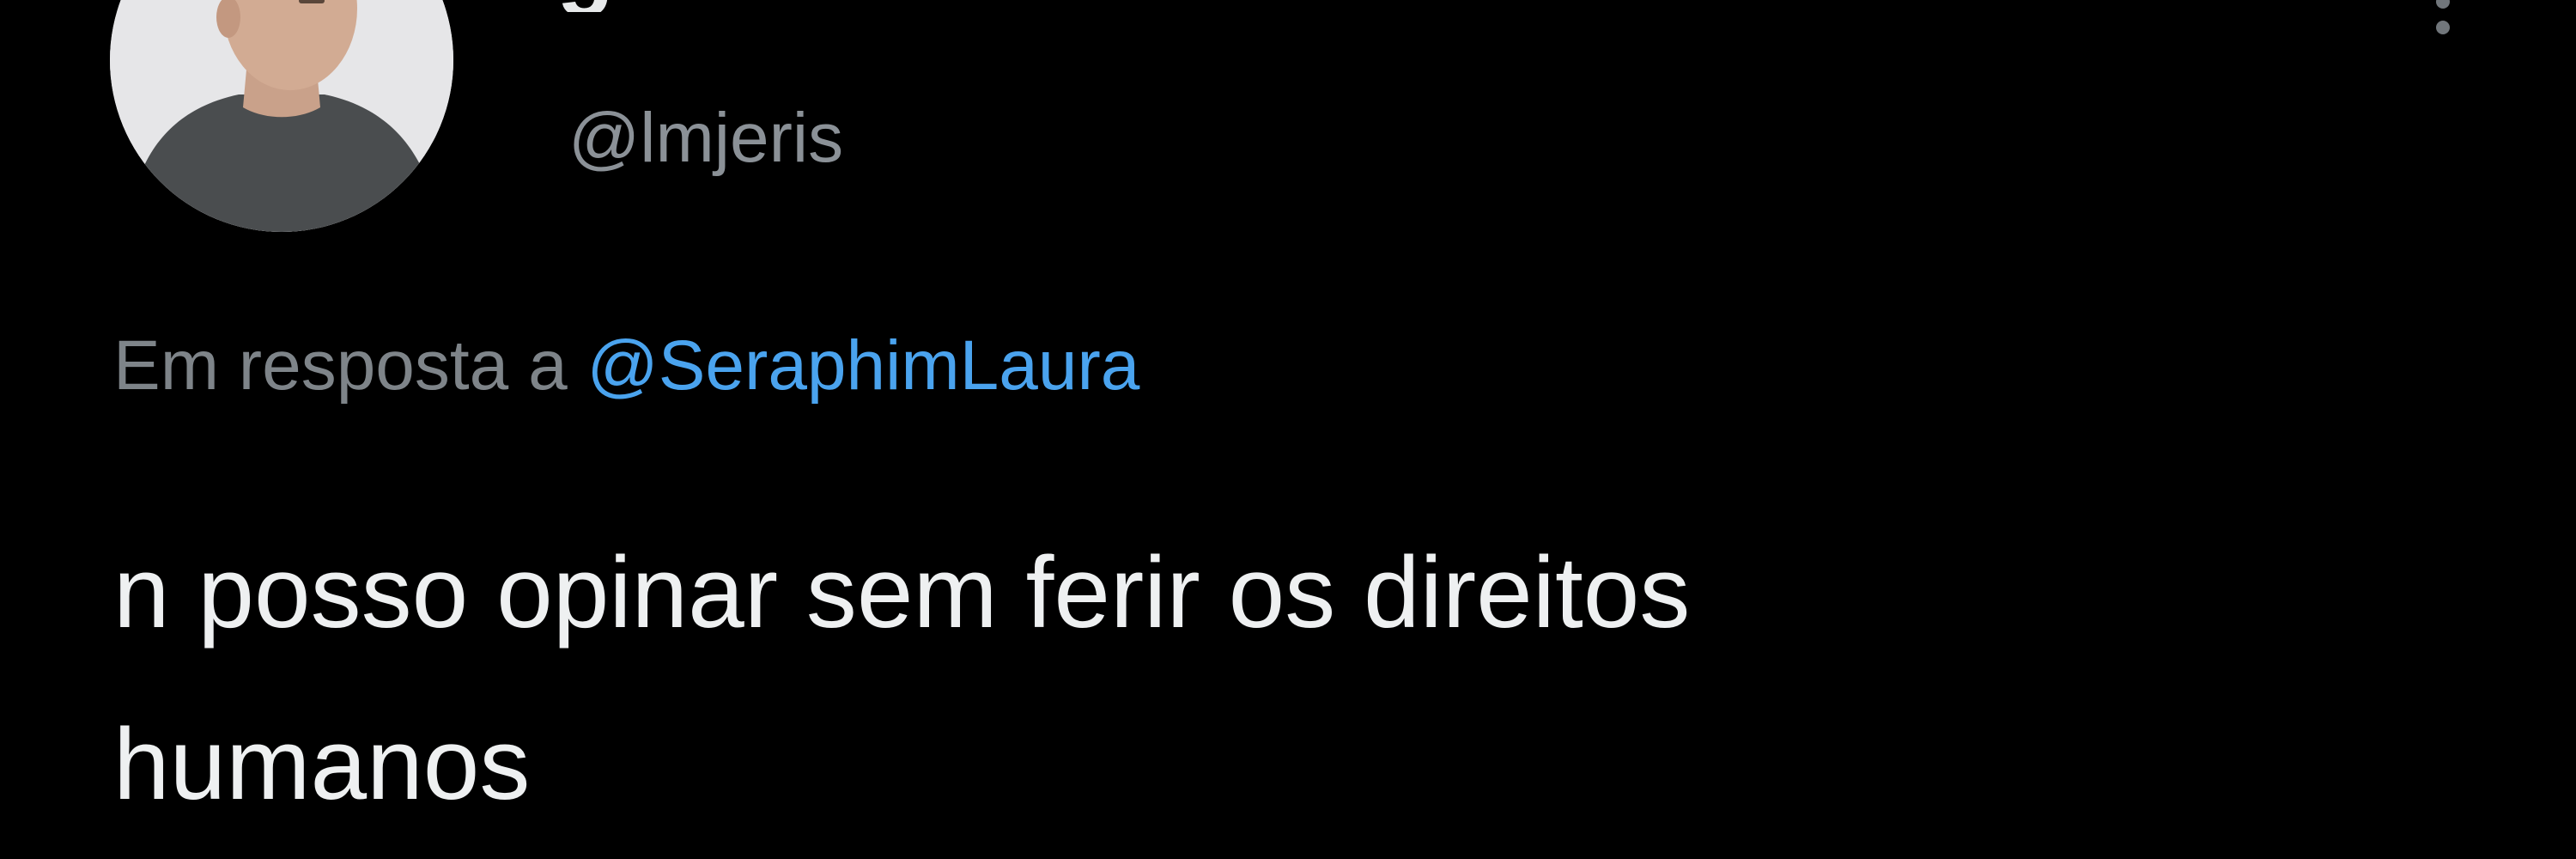 The image size is (2576, 859). Describe the element at coordinates (705, 139) in the screenshot. I see `user-handle: @lmjeris` at that location.